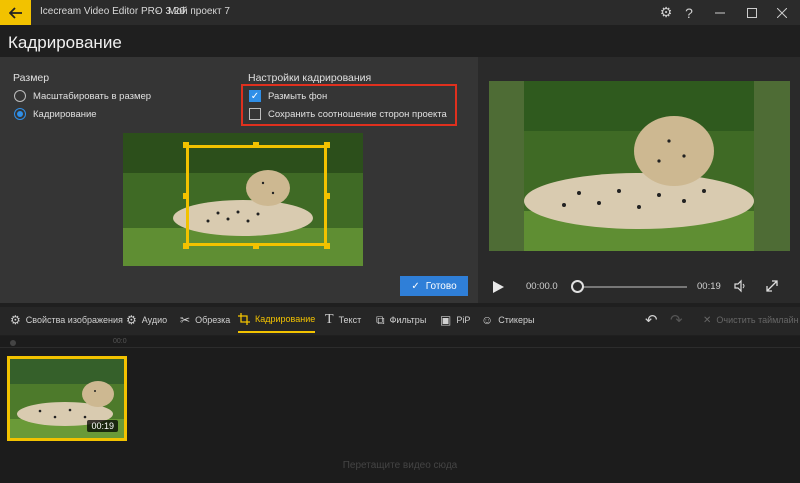 The height and width of the screenshot is (483, 800). What do you see at coordinates (20, 96) in the screenshot?
I see `radio-scale-to-size` at bounding box center [20, 96].